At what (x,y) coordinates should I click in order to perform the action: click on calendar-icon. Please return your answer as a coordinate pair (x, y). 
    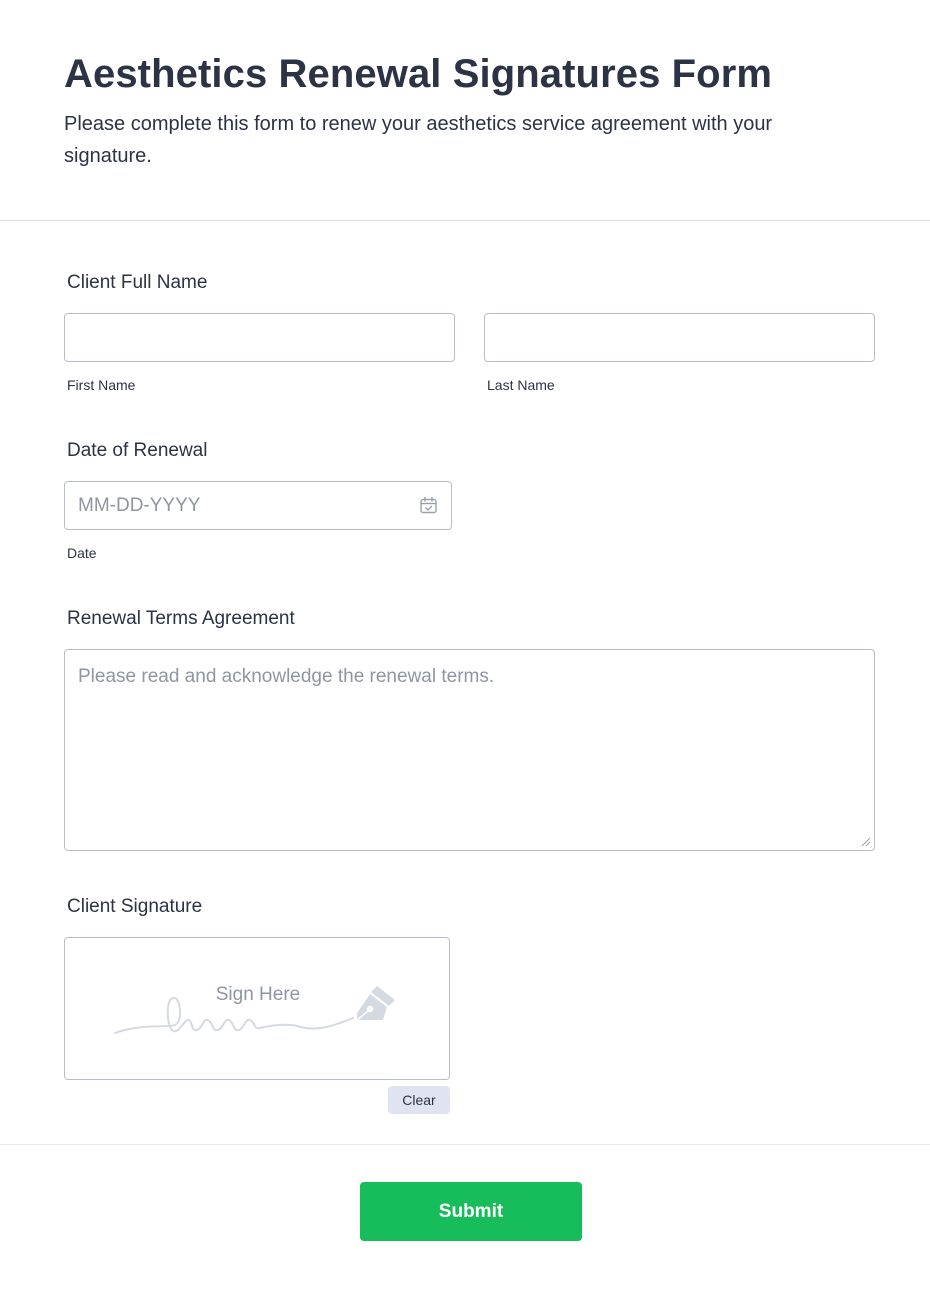
    Looking at the image, I should click on (428, 505).